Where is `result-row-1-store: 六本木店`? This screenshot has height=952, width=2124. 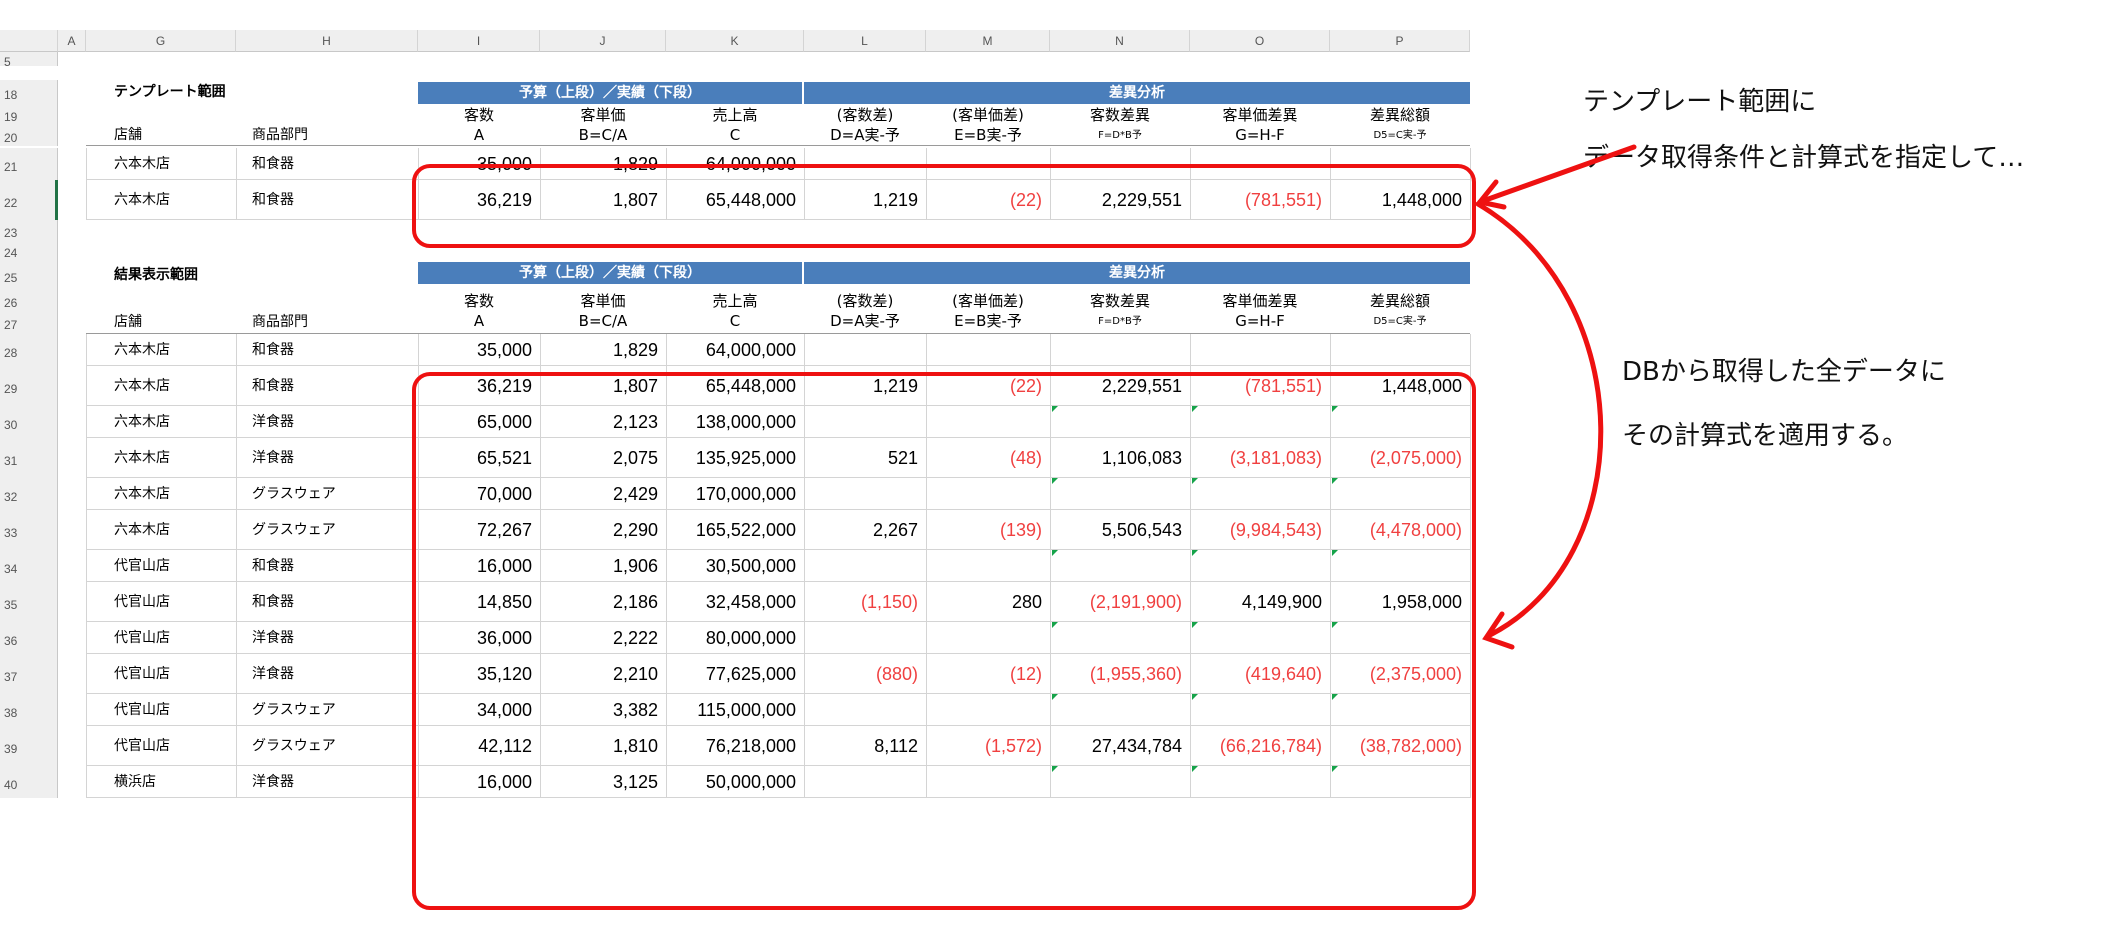
result-row-1-store: 六本木店 is located at coordinates (161, 386).